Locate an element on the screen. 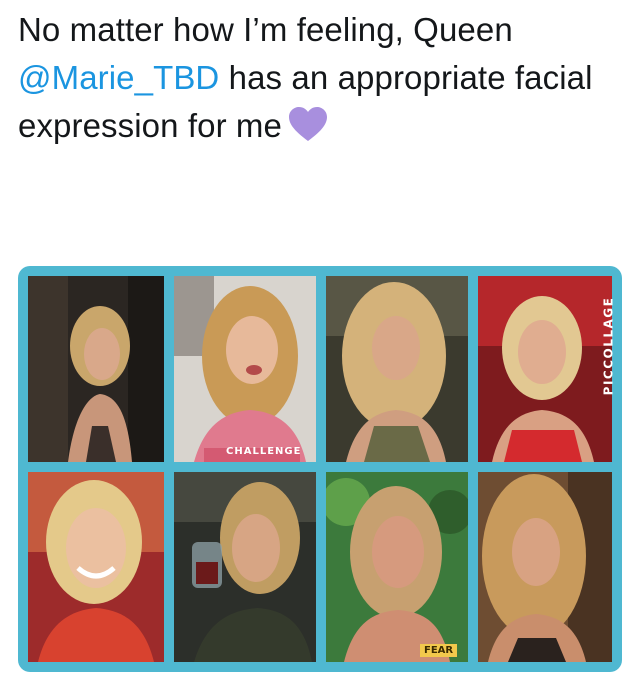 This screenshot has height=685, width=640. tweet-text-start: No matter how I’m feeling, Queen is located at coordinates (265, 29).